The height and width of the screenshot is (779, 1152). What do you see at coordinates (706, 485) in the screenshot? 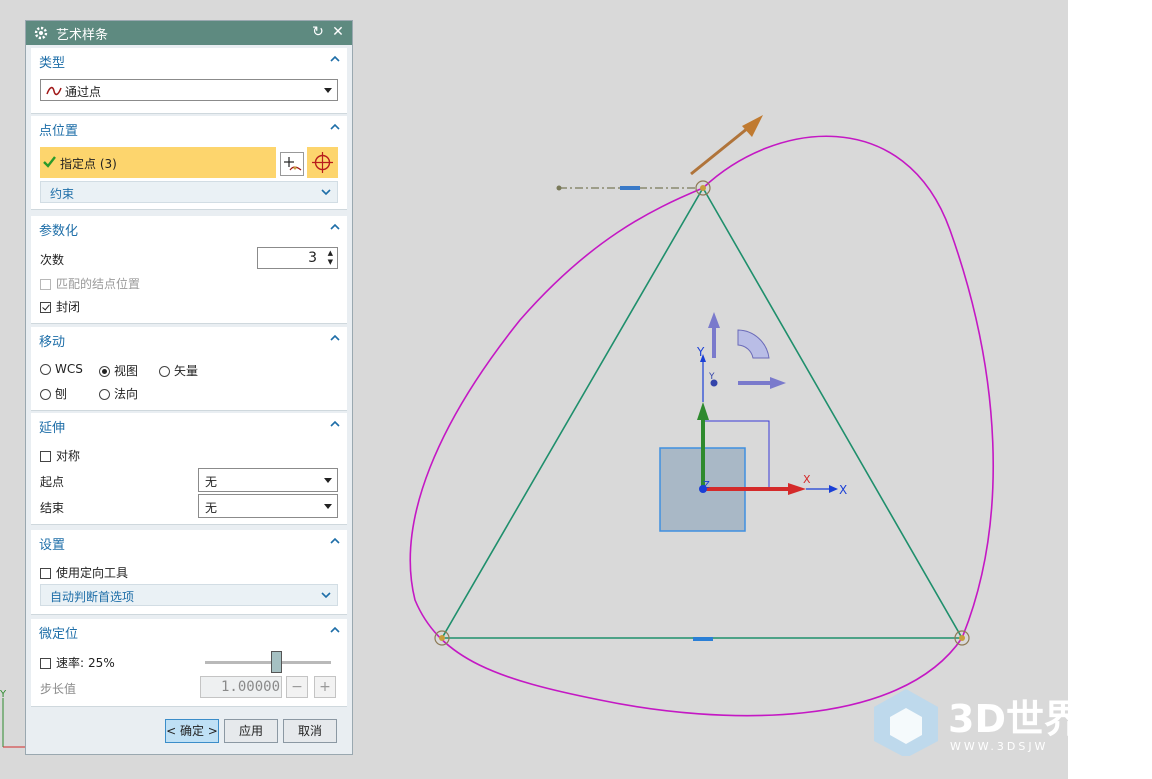
I see `axis-label-z: Z` at bounding box center [706, 485].